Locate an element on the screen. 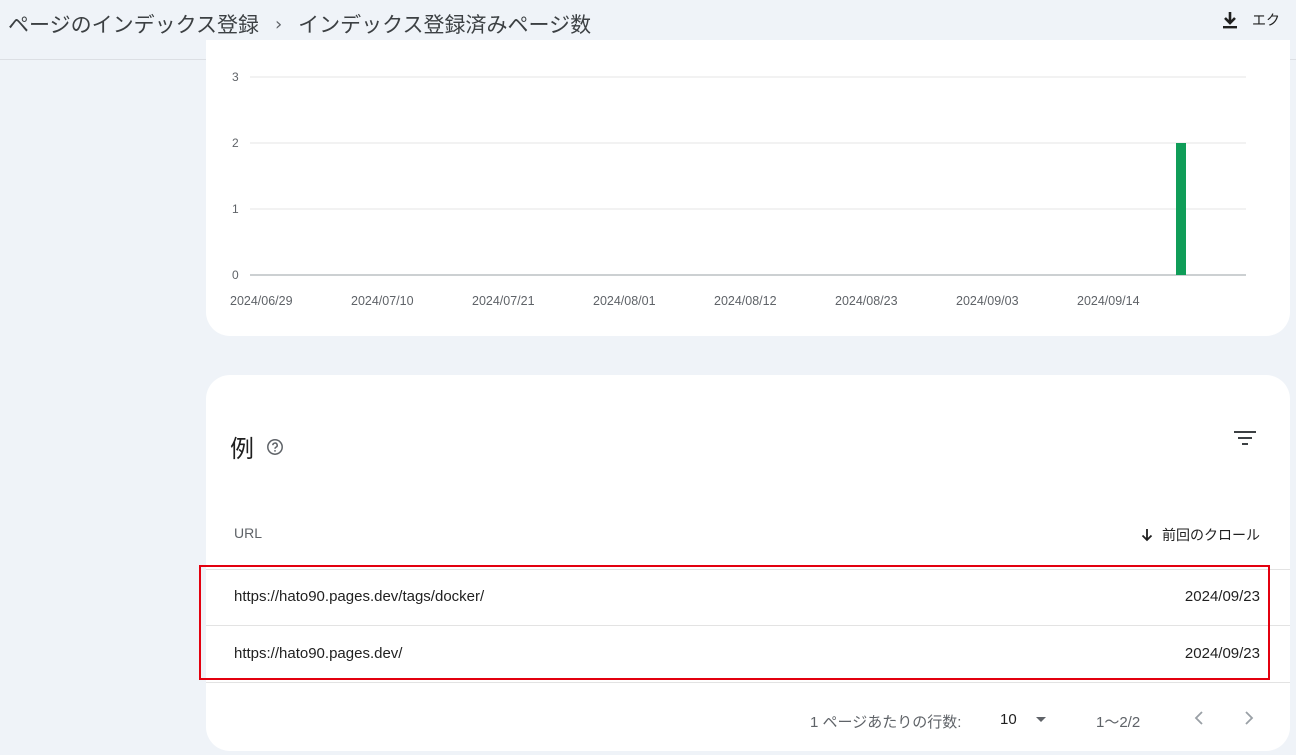 The width and height of the screenshot is (1296, 755). column-header-last-crawl: 前回のクロール is located at coordinates (1200, 535).